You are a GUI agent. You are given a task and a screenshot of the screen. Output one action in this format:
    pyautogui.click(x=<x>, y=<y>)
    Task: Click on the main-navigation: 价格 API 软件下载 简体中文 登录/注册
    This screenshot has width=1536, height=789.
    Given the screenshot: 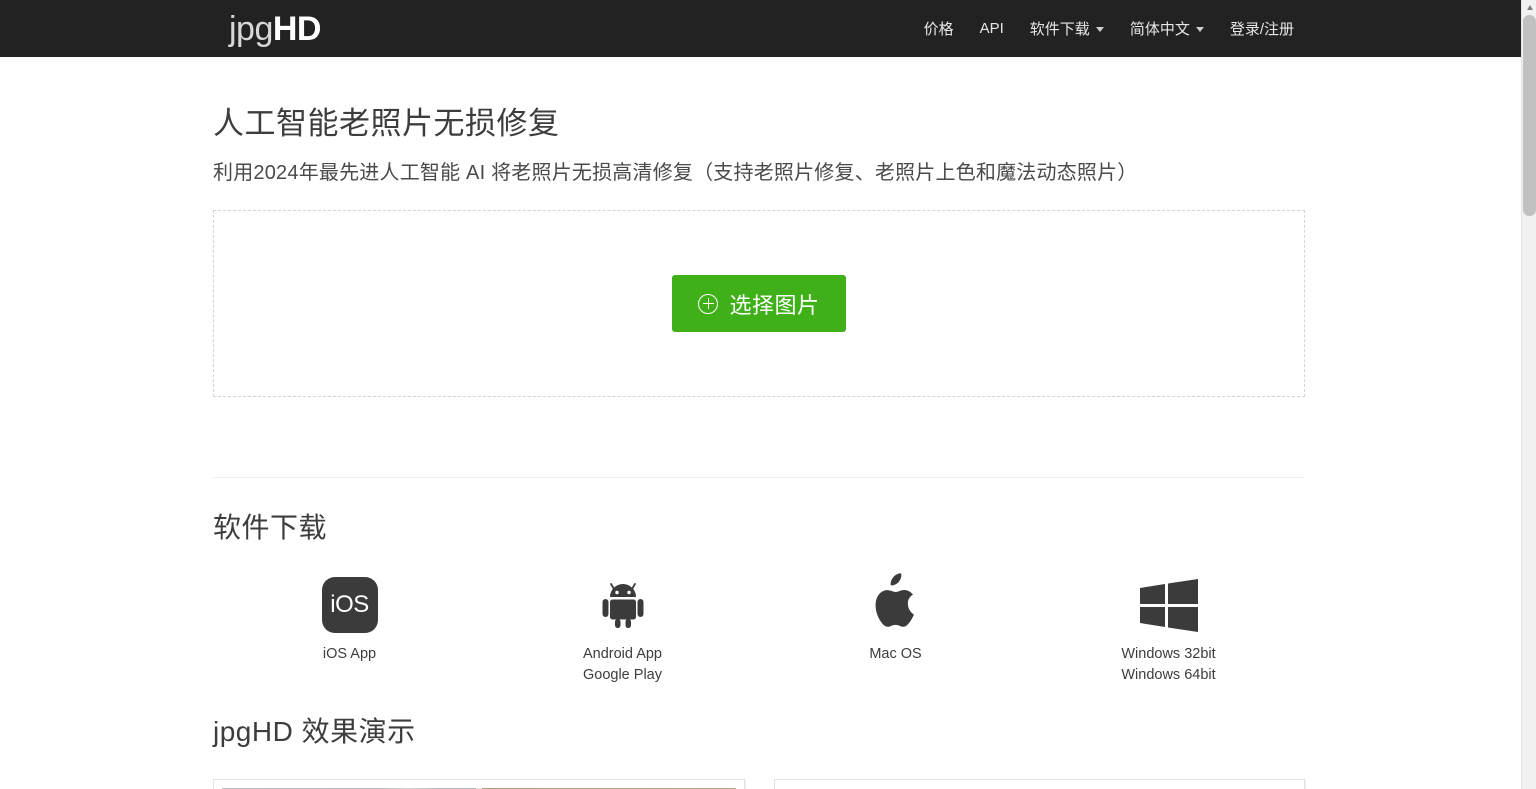 What is the action you would take?
    pyautogui.click(x=1109, y=28)
    